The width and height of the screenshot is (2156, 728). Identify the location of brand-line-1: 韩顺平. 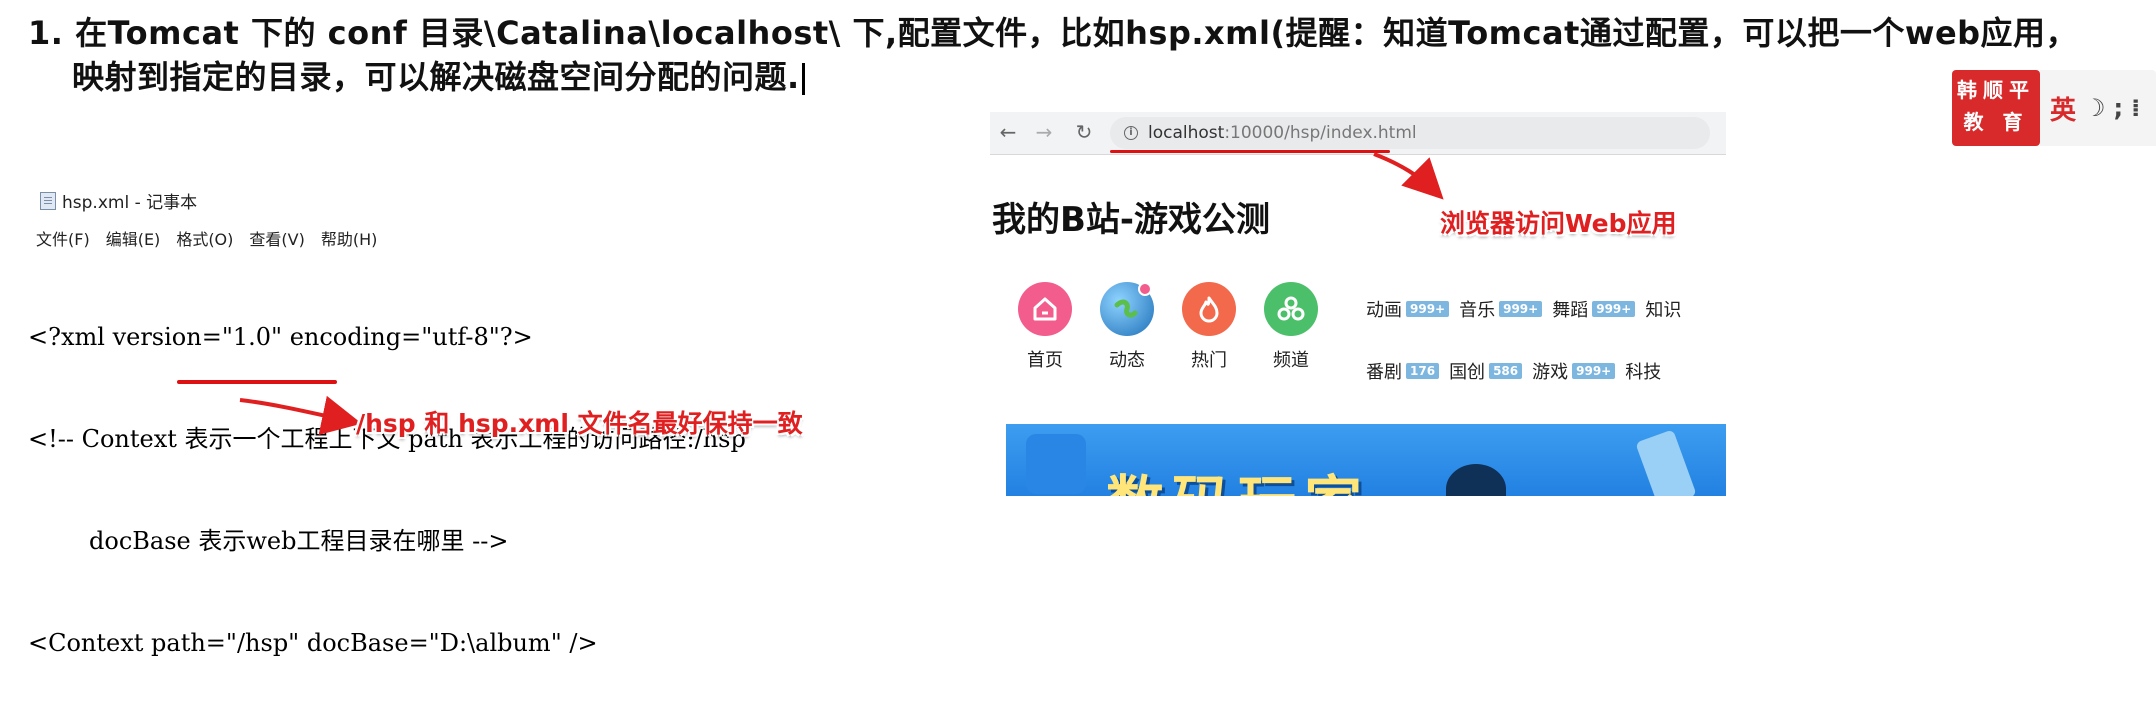
(1996, 90).